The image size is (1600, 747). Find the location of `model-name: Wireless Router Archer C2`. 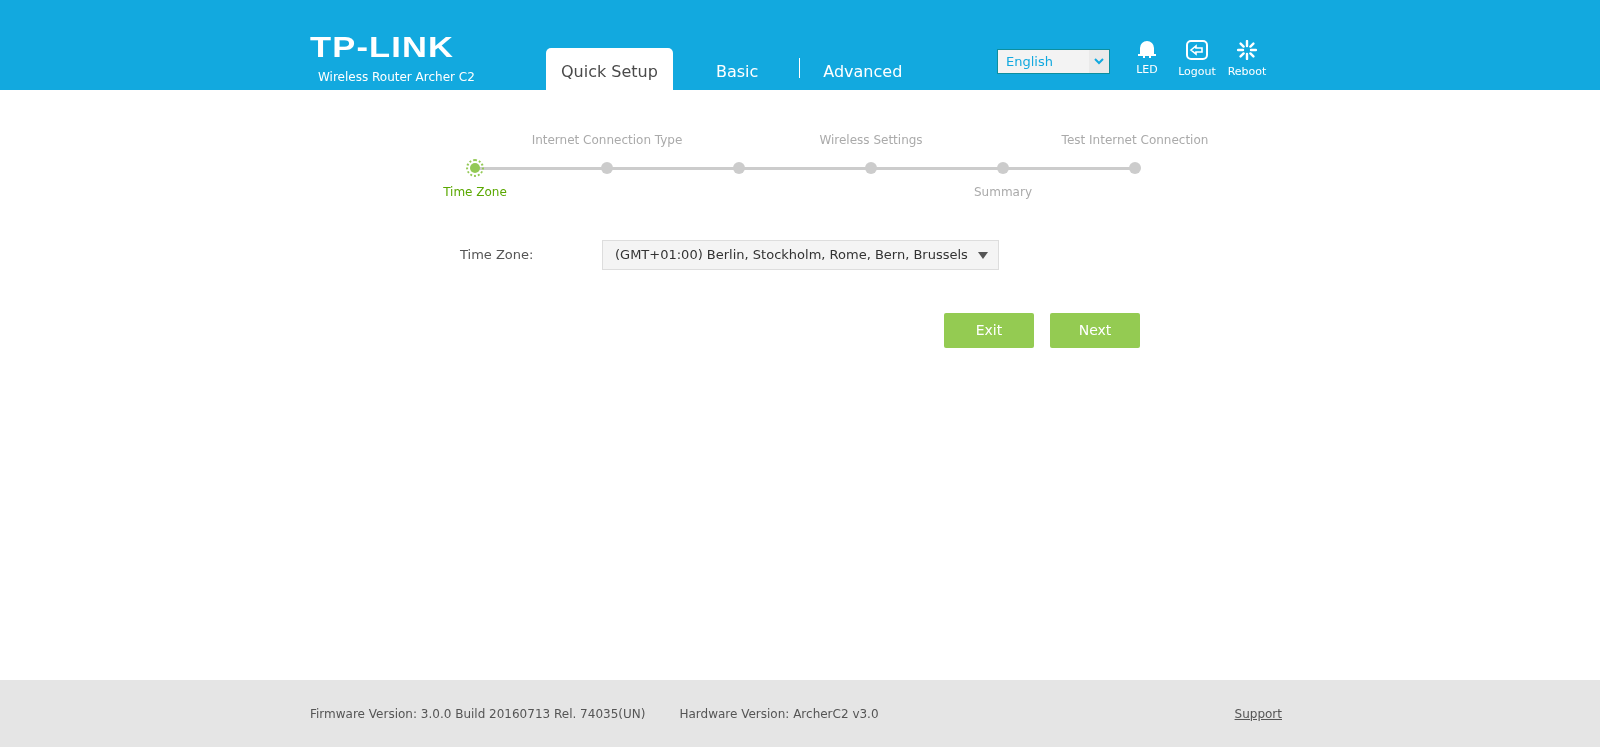

model-name: Wireless Router Archer C2 is located at coordinates (397, 77).